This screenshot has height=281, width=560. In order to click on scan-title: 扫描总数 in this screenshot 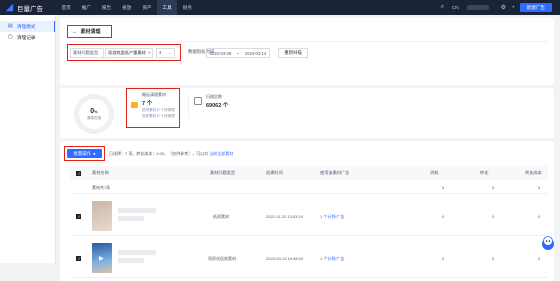, I will do `click(214, 96)`.